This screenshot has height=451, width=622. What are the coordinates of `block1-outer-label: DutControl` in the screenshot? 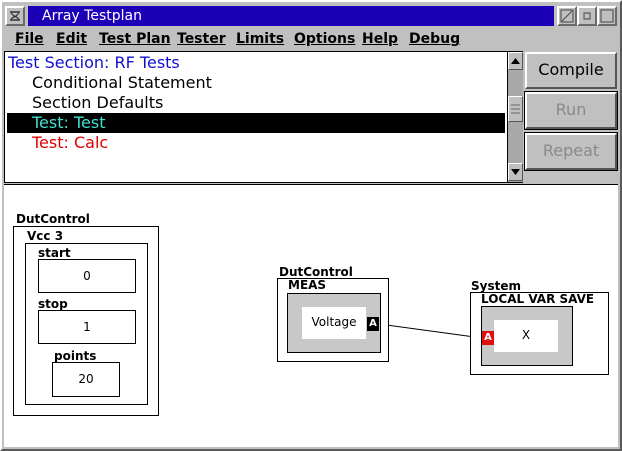 It's located at (53, 219).